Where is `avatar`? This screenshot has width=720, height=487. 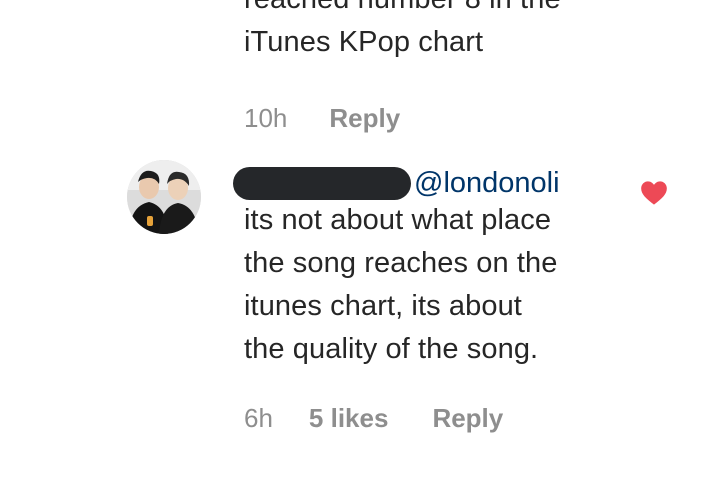 avatar is located at coordinates (164, 197).